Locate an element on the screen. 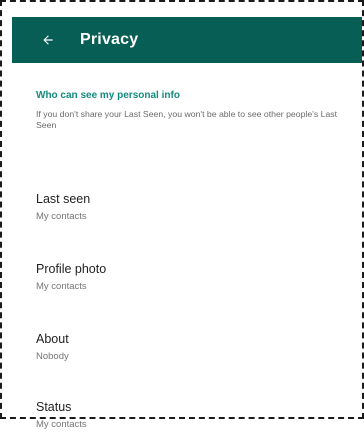 The height and width of the screenshot is (448, 364). setting-last-seen: Last seen My contacts is located at coordinates (187, 216).